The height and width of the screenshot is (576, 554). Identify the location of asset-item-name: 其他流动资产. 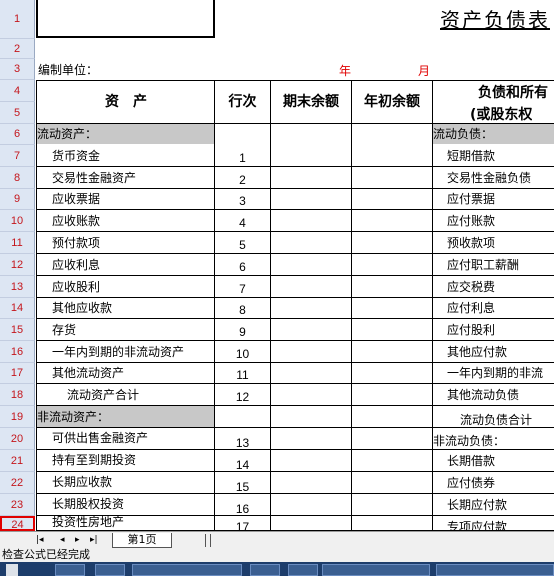
(133, 373).